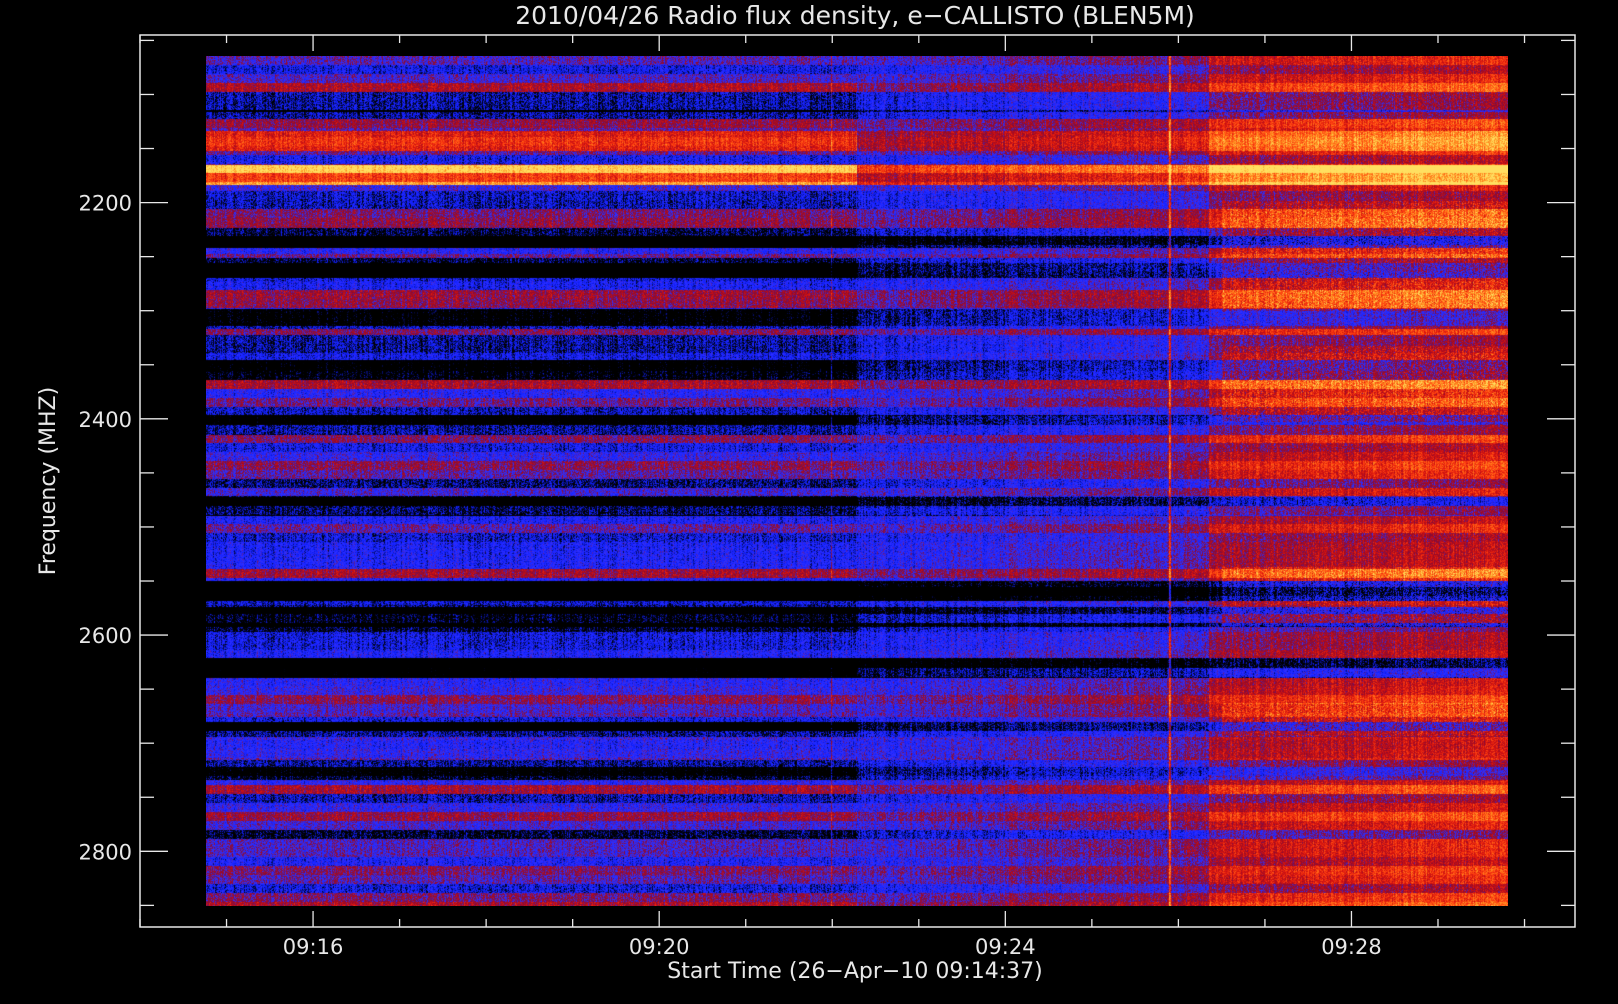  Describe the element at coordinates (105, 852) in the screenshot. I see `y-tick-label: 2800` at that location.